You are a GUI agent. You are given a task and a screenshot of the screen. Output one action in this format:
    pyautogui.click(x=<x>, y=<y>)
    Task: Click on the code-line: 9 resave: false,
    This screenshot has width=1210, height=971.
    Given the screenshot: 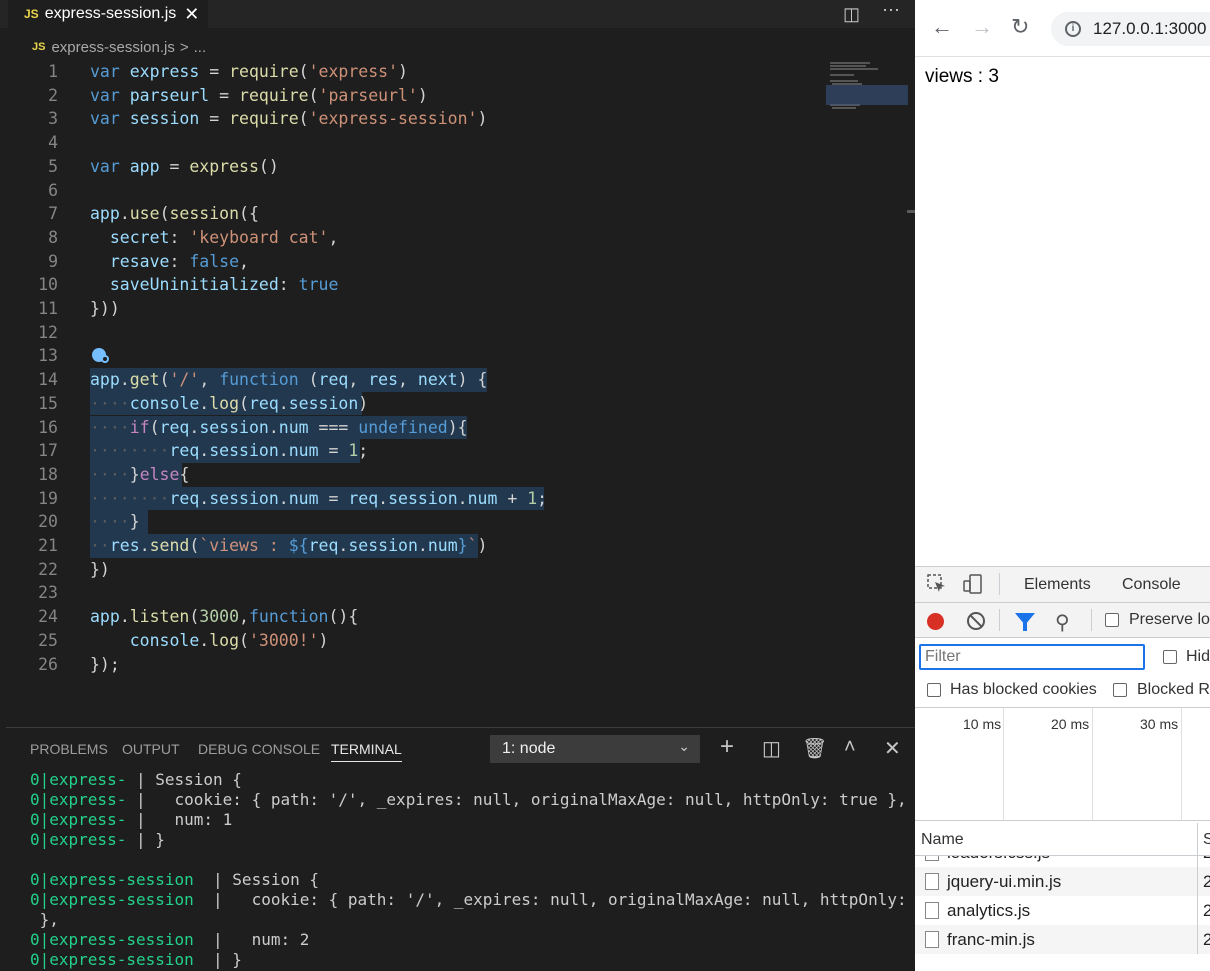 What is the action you would take?
    pyautogui.click(x=415, y=262)
    